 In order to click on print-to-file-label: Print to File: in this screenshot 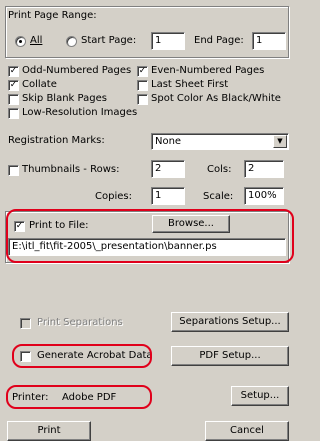, I will do `click(59, 226)`.